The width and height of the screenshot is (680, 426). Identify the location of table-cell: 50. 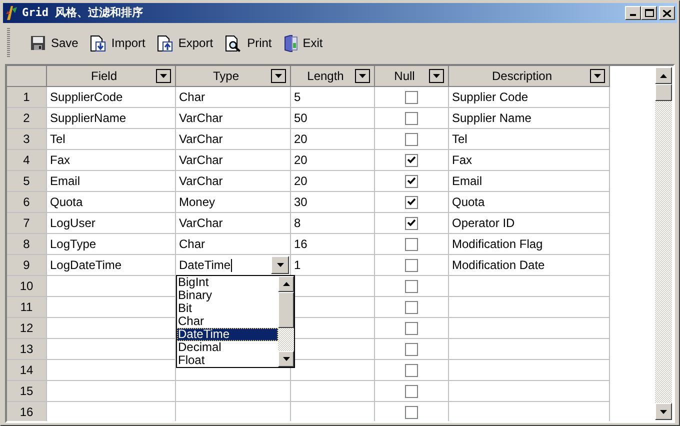
(333, 118).